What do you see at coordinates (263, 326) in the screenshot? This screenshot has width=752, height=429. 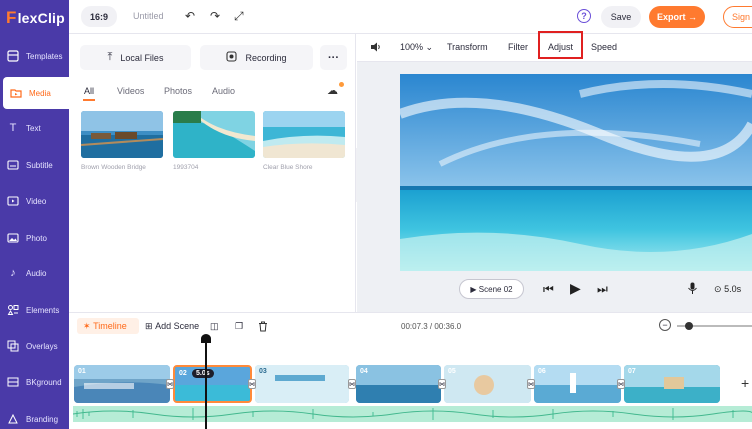 I see `delete-icon` at bounding box center [263, 326].